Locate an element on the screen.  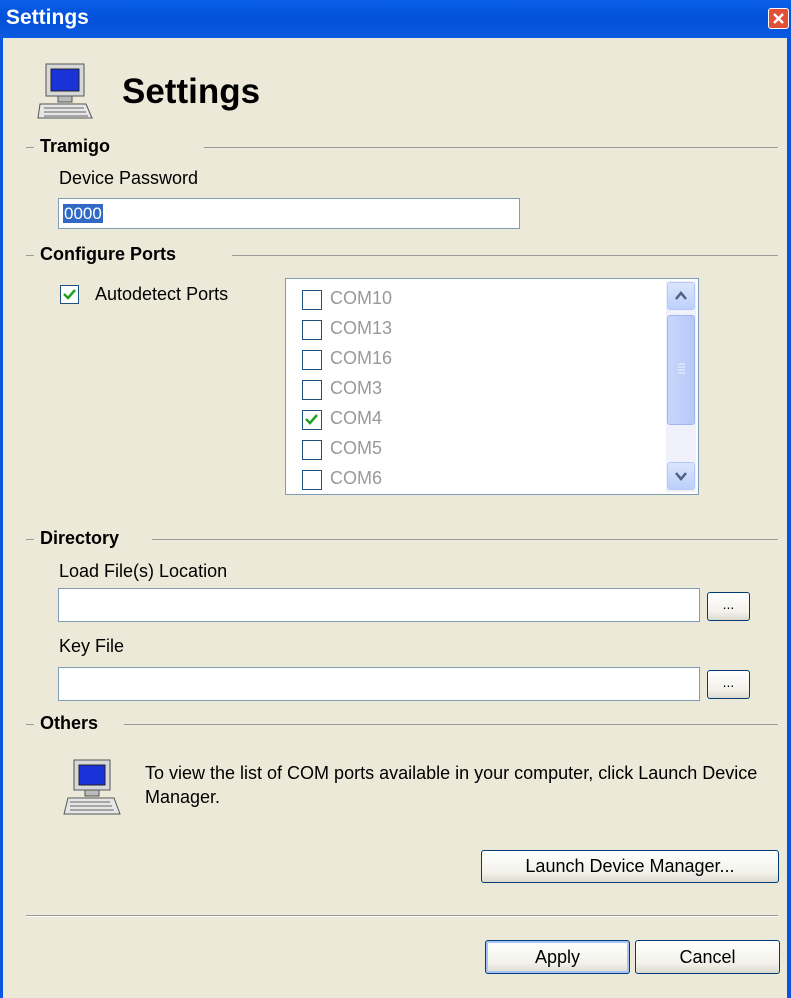
port-label: COM4 is located at coordinates (356, 418).